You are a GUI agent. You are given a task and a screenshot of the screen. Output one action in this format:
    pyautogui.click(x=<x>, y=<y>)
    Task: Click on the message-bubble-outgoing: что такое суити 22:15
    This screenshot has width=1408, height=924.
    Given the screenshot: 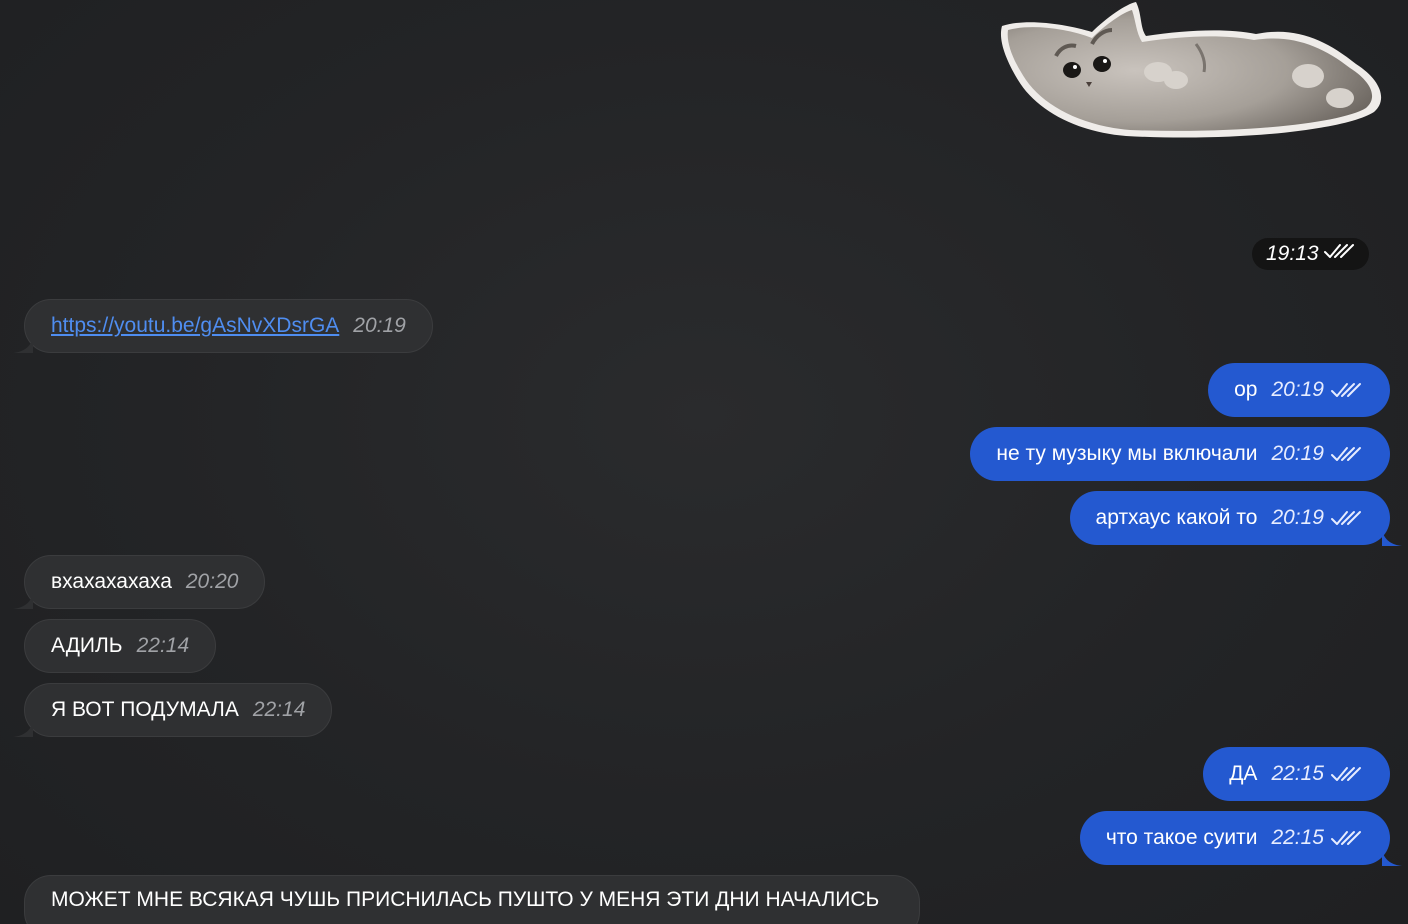 What is the action you would take?
    pyautogui.click(x=1240, y=838)
    